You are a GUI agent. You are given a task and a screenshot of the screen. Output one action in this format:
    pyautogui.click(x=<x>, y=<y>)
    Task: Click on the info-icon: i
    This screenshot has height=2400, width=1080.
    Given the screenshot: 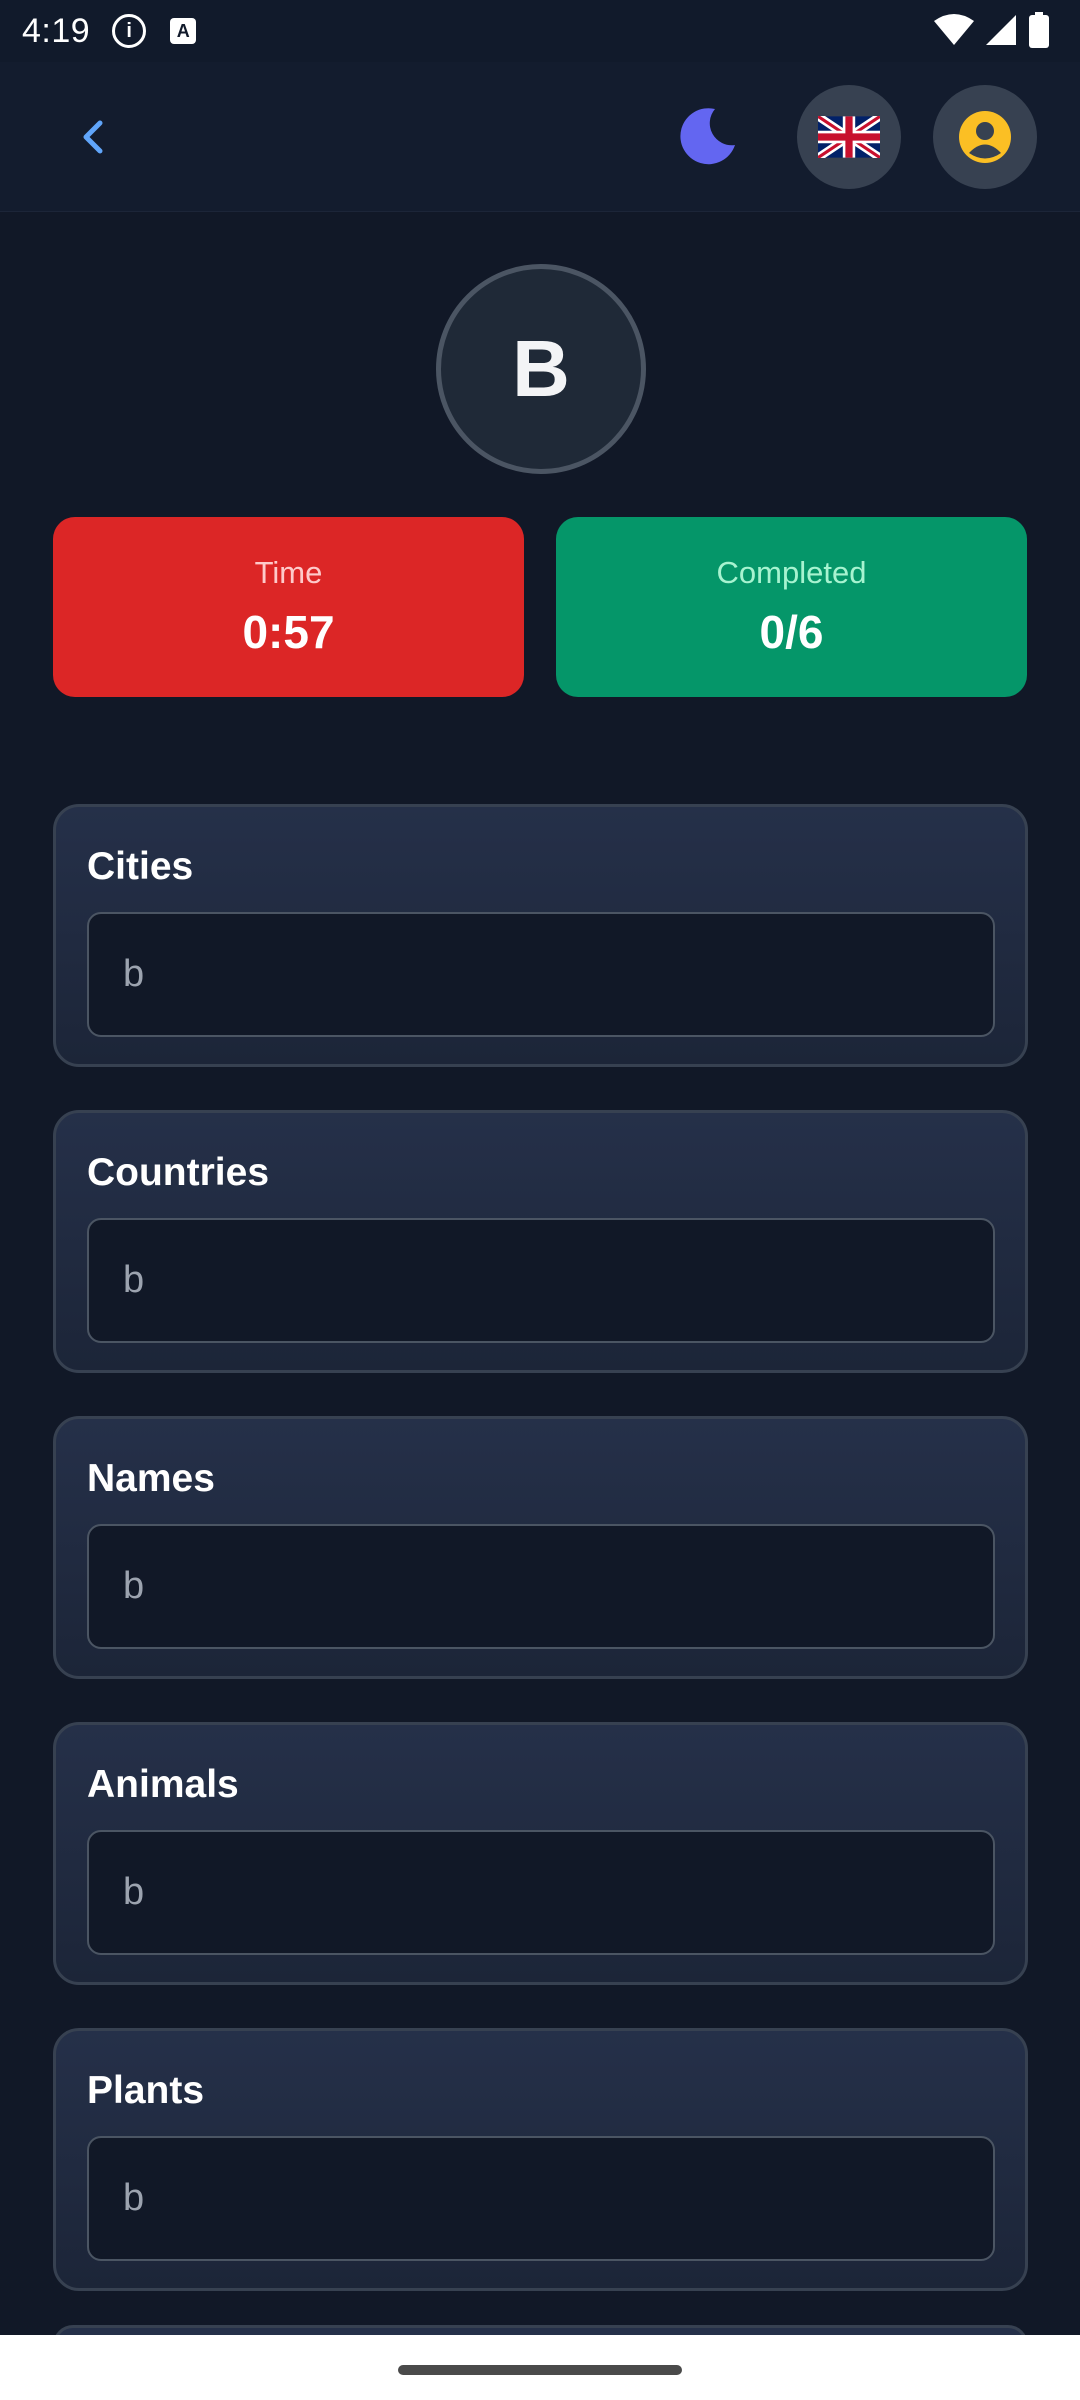 What is the action you would take?
    pyautogui.click(x=129, y=31)
    